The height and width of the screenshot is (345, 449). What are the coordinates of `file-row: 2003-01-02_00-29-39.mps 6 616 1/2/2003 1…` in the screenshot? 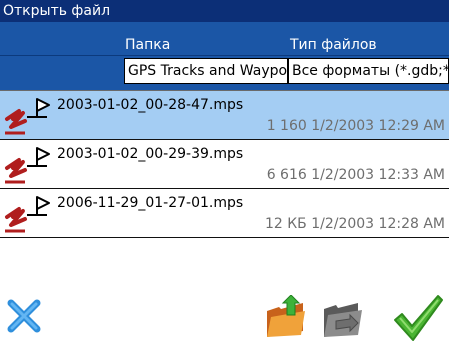 It's located at (224, 164).